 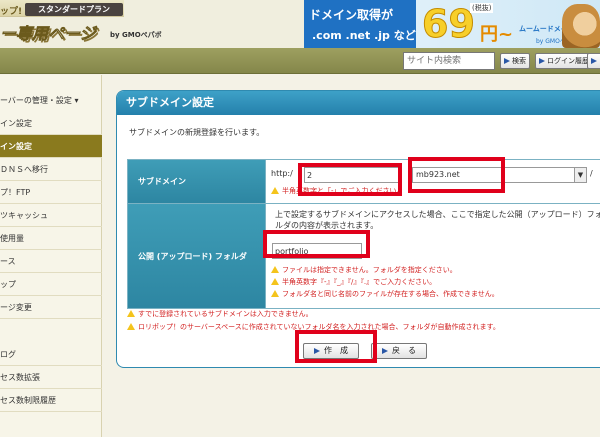 I want to click on search-input, so click(x=449, y=61).